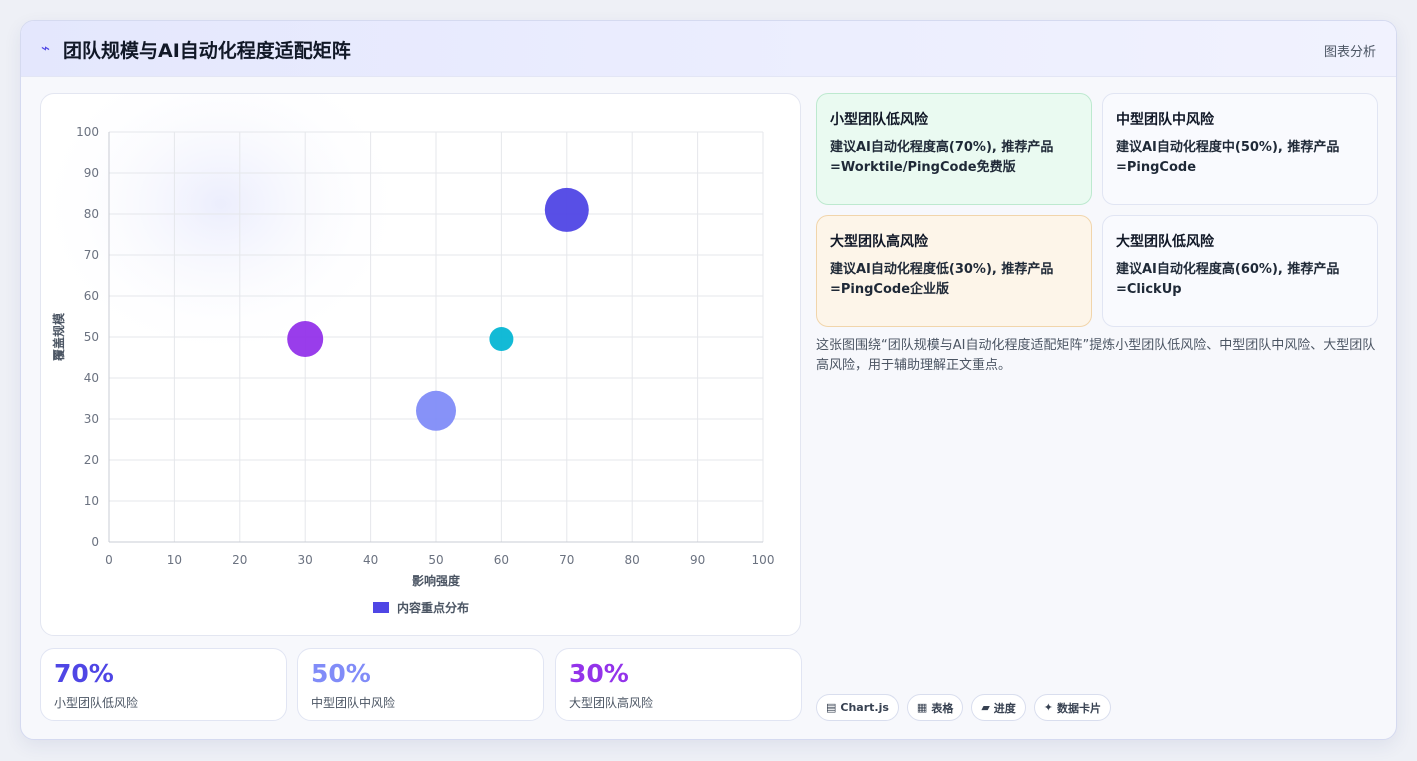 This screenshot has height=761, width=1417. Describe the element at coordinates (985, 707) in the screenshot. I see `progress-icon: ▰` at that location.